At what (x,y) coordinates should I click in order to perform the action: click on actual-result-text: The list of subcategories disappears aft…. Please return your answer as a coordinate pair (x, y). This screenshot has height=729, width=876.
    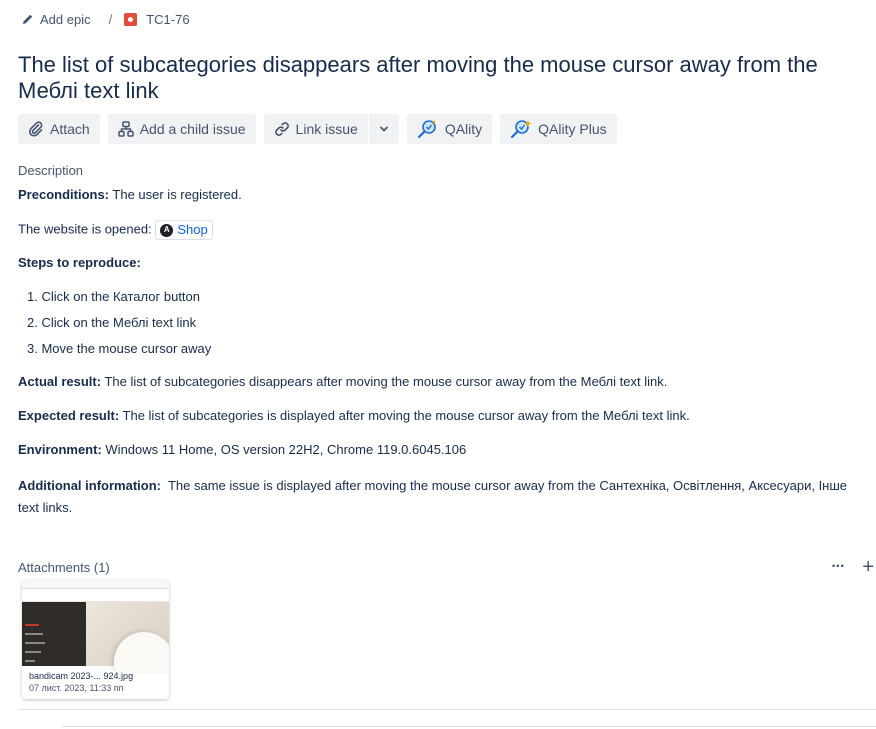
    Looking at the image, I should click on (384, 381).